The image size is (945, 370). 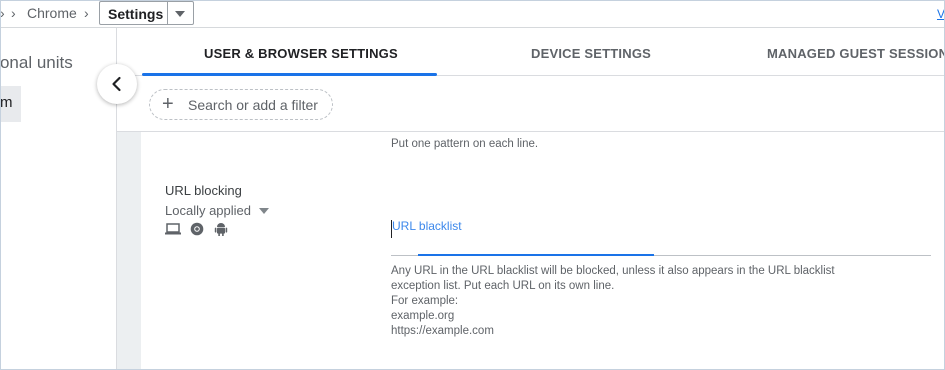 What do you see at coordinates (941, 14) in the screenshot?
I see `top-right-link: V` at bounding box center [941, 14].